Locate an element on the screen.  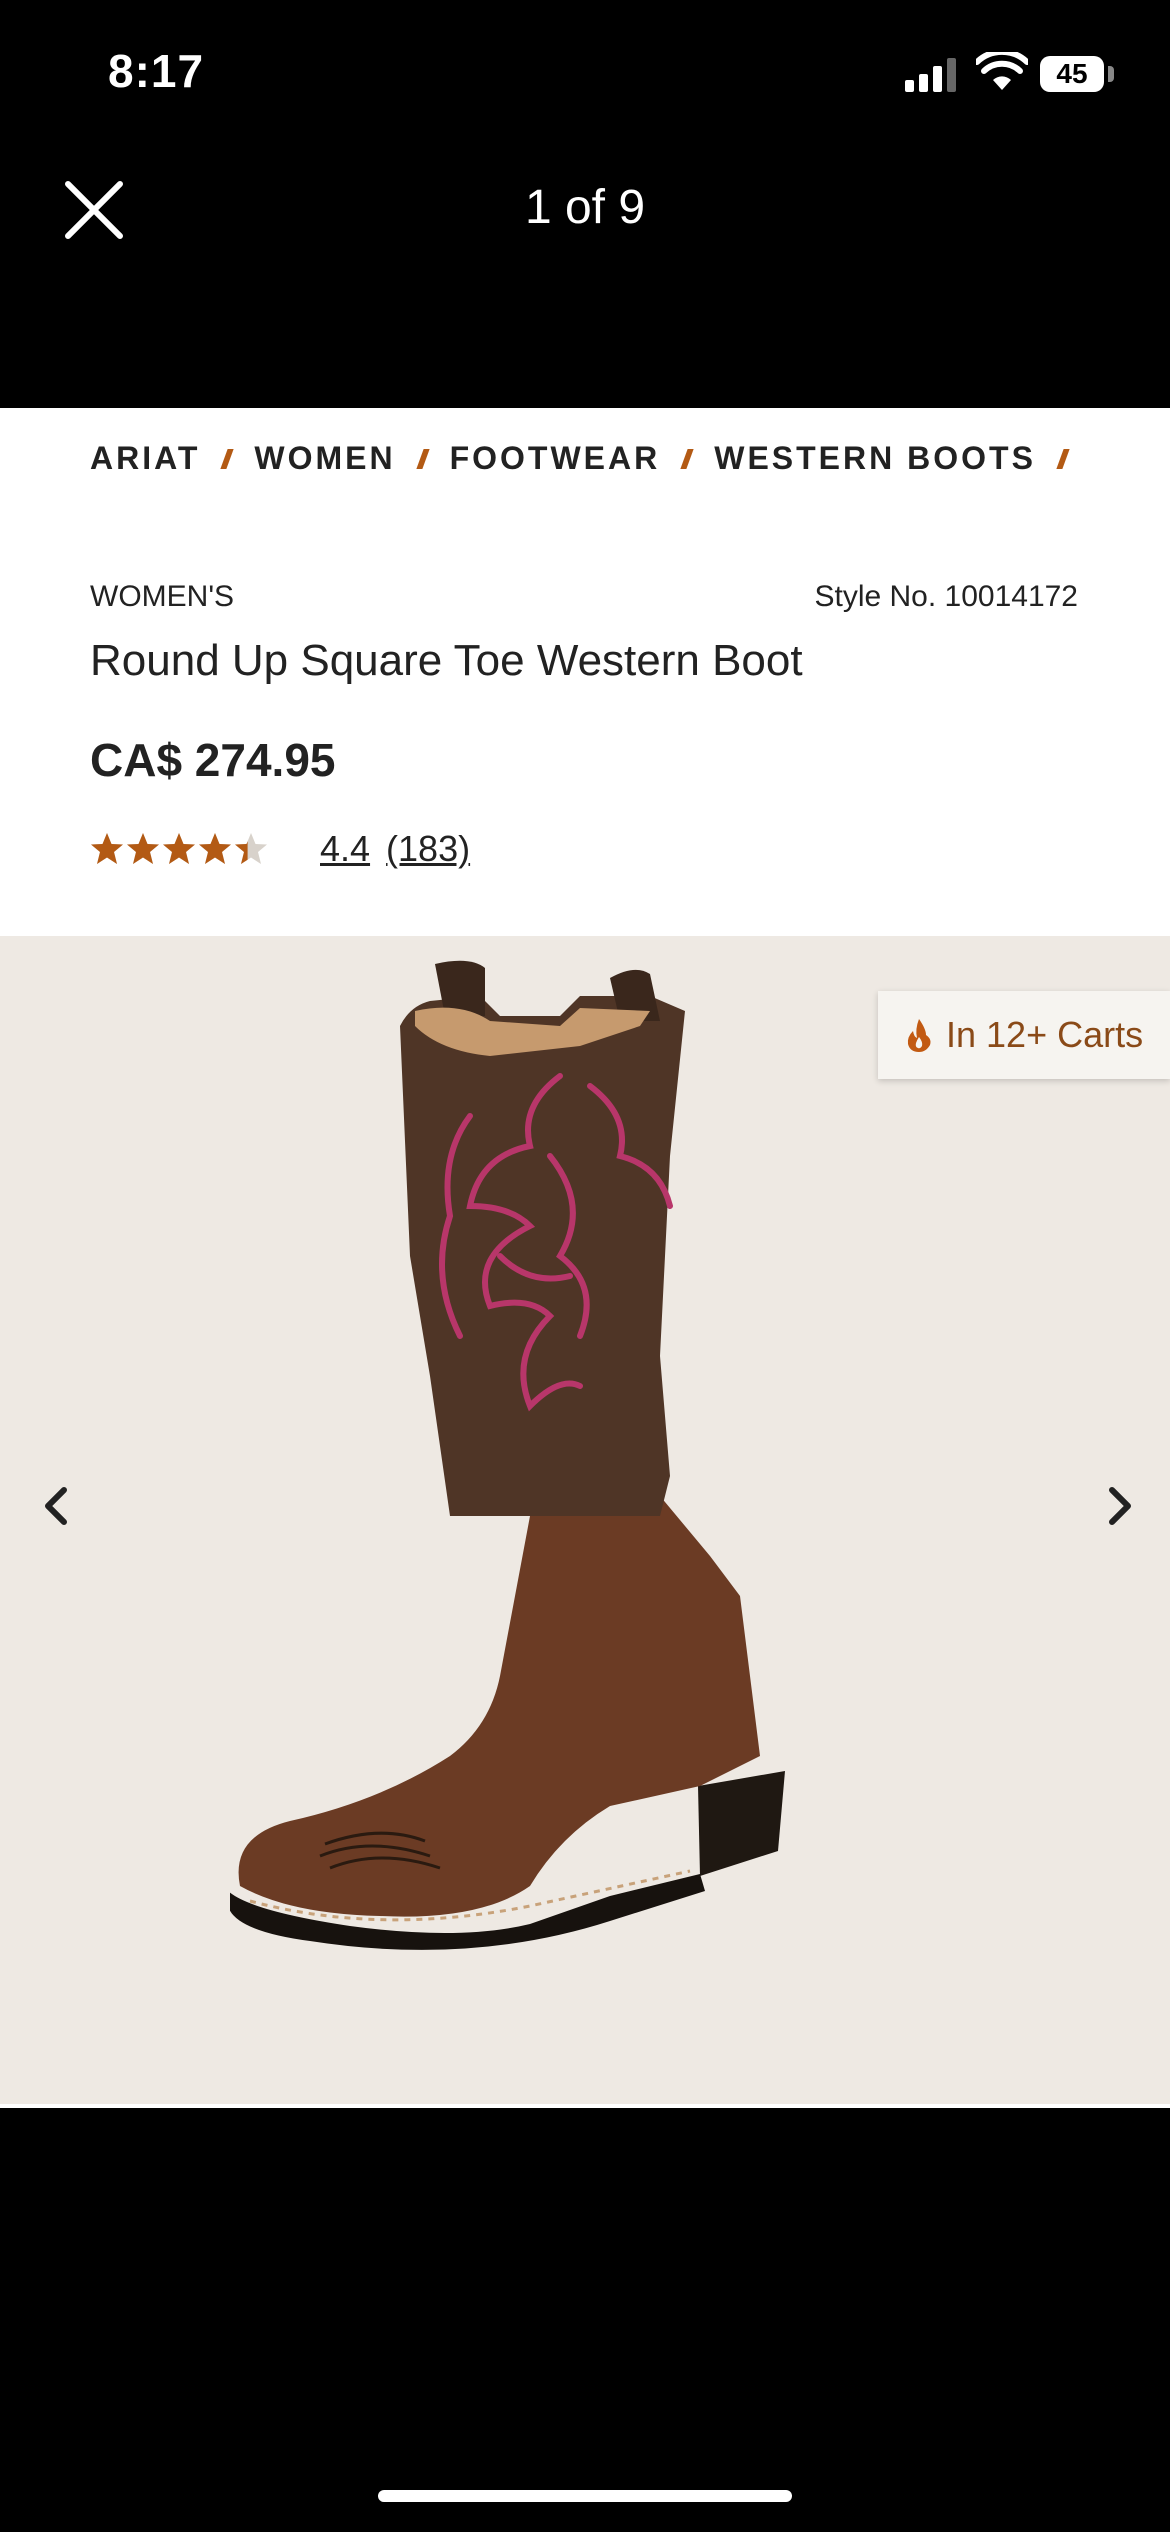
chevron-right-icon is located at coordinates (1120, 1506).